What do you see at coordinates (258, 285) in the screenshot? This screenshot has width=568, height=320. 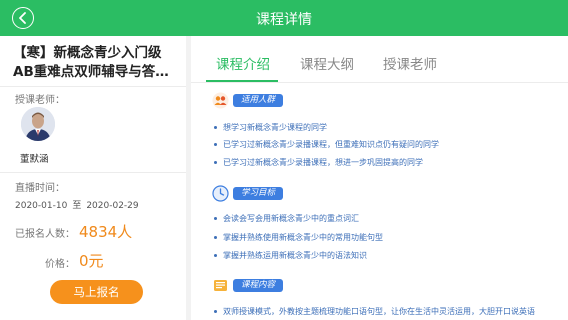 I see `section-badge: 课程内容` at bounding box center [258, 285].